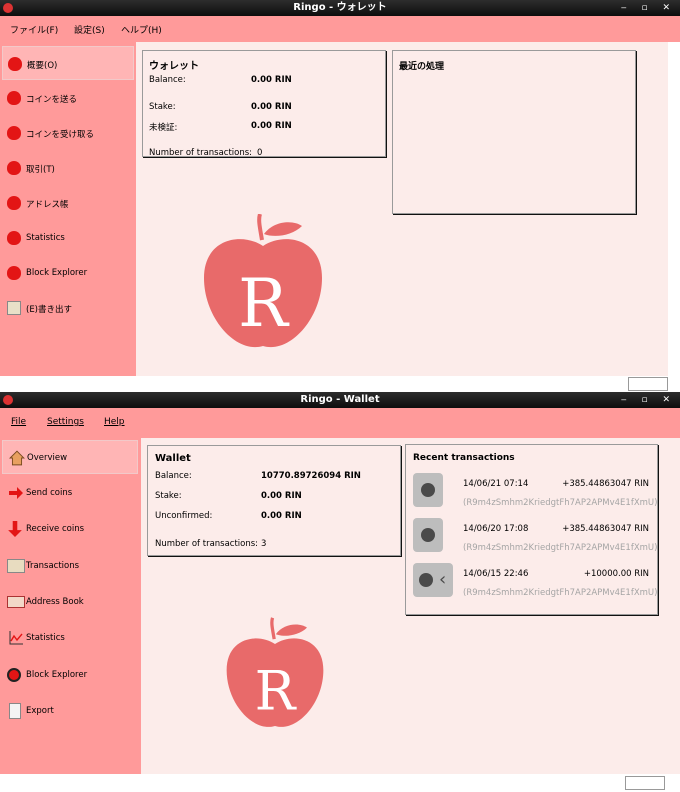  What do you see at coordinates (496, 484) in the screenshot?
I see `tx-date: 14/06/21 07:14` at bounding box center [496, 484].